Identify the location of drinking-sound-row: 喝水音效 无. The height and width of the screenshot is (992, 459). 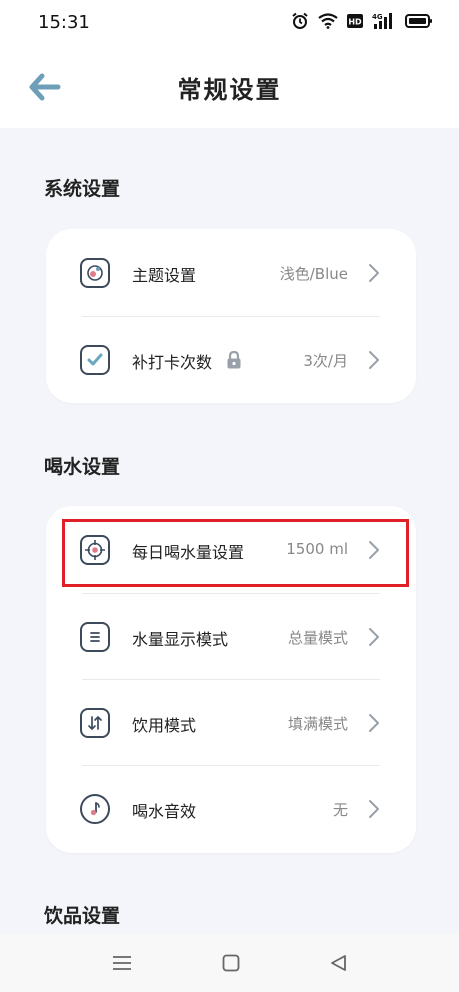
(231, 809).